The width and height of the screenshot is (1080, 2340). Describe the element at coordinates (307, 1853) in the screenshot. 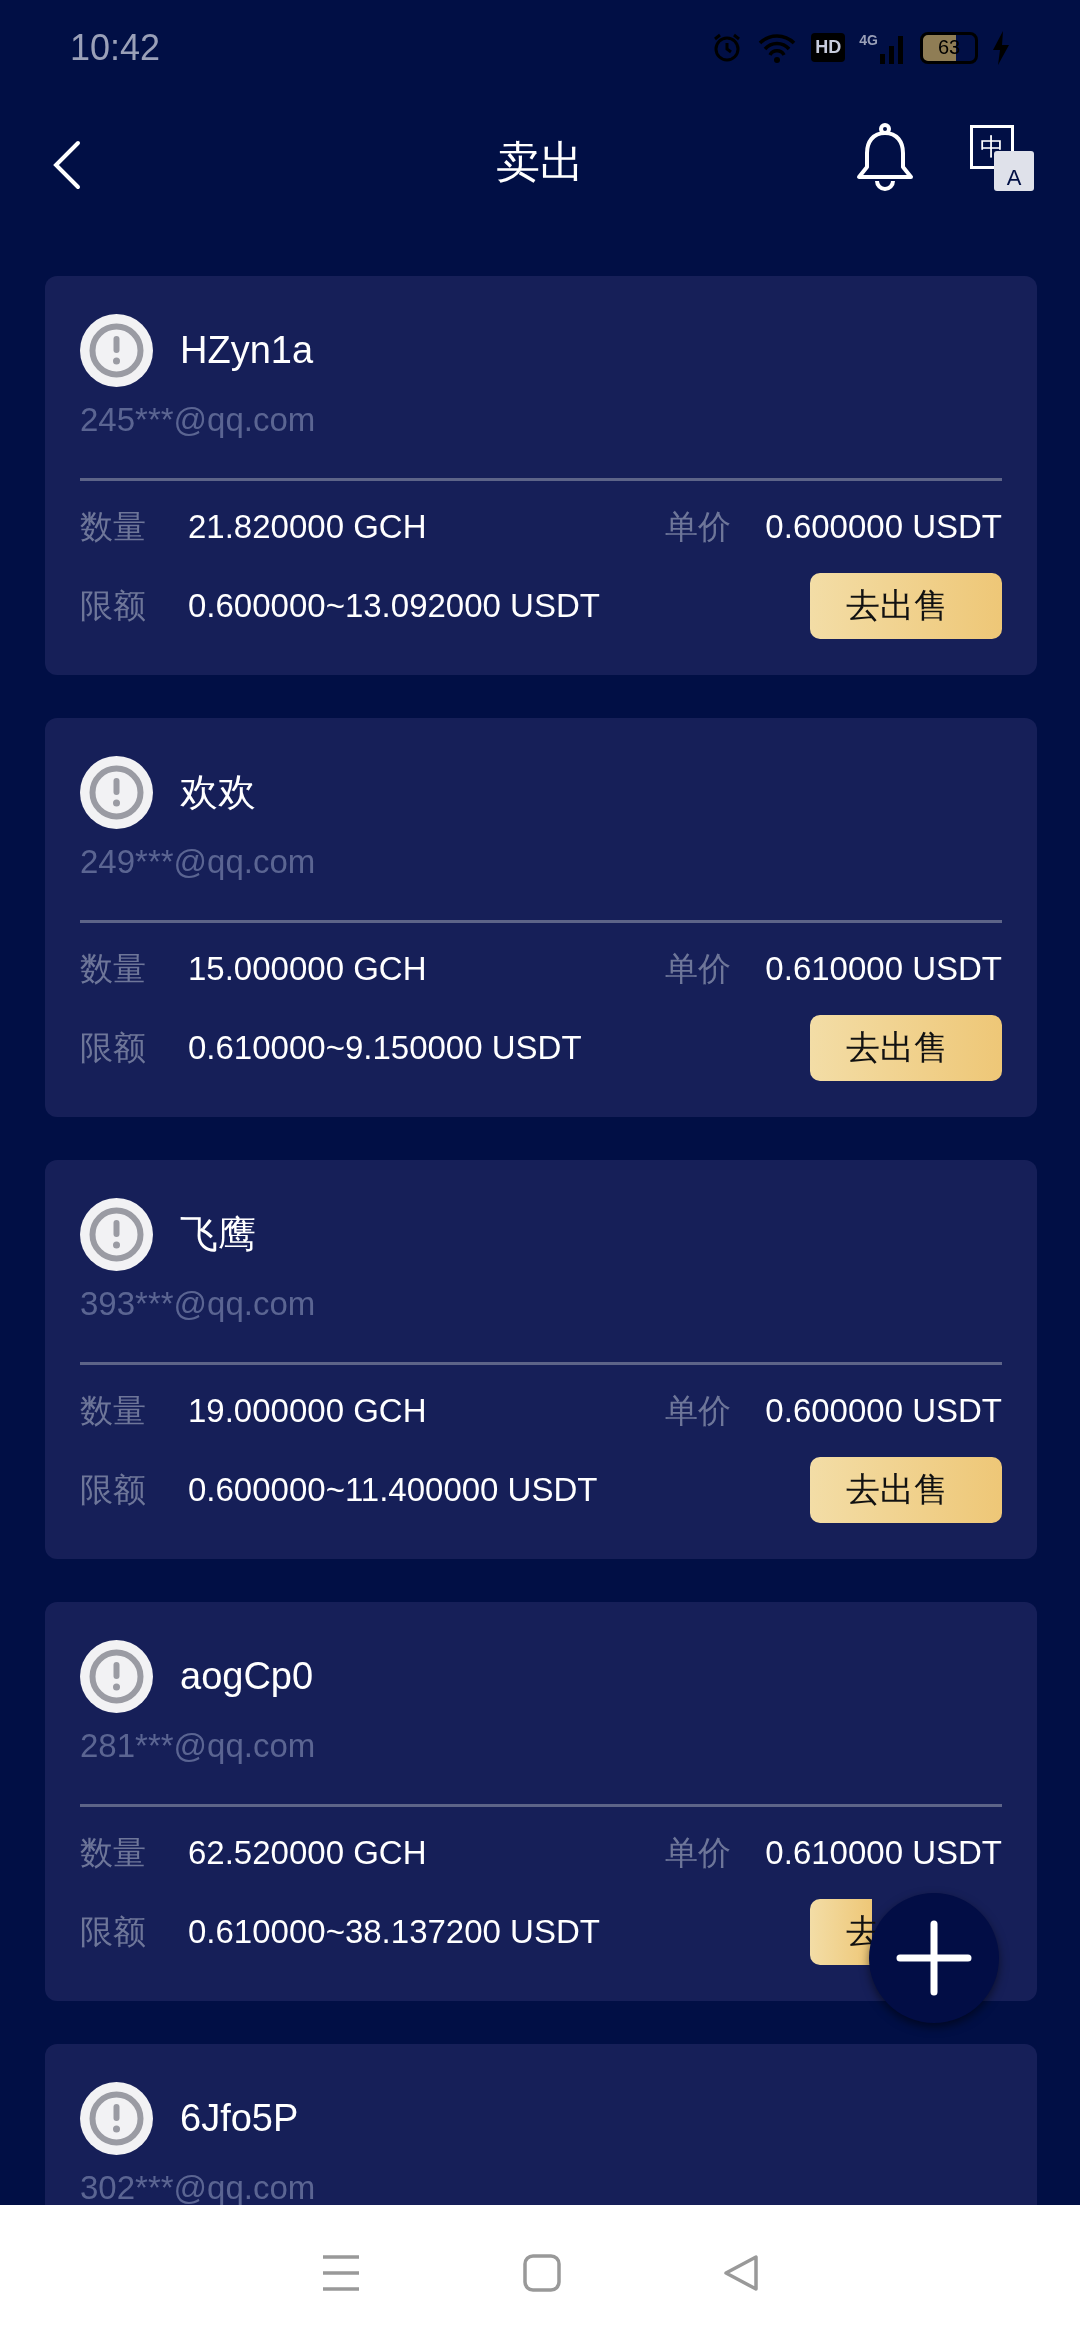

I see `quantity-value: 62.520000 GCH` at that location.